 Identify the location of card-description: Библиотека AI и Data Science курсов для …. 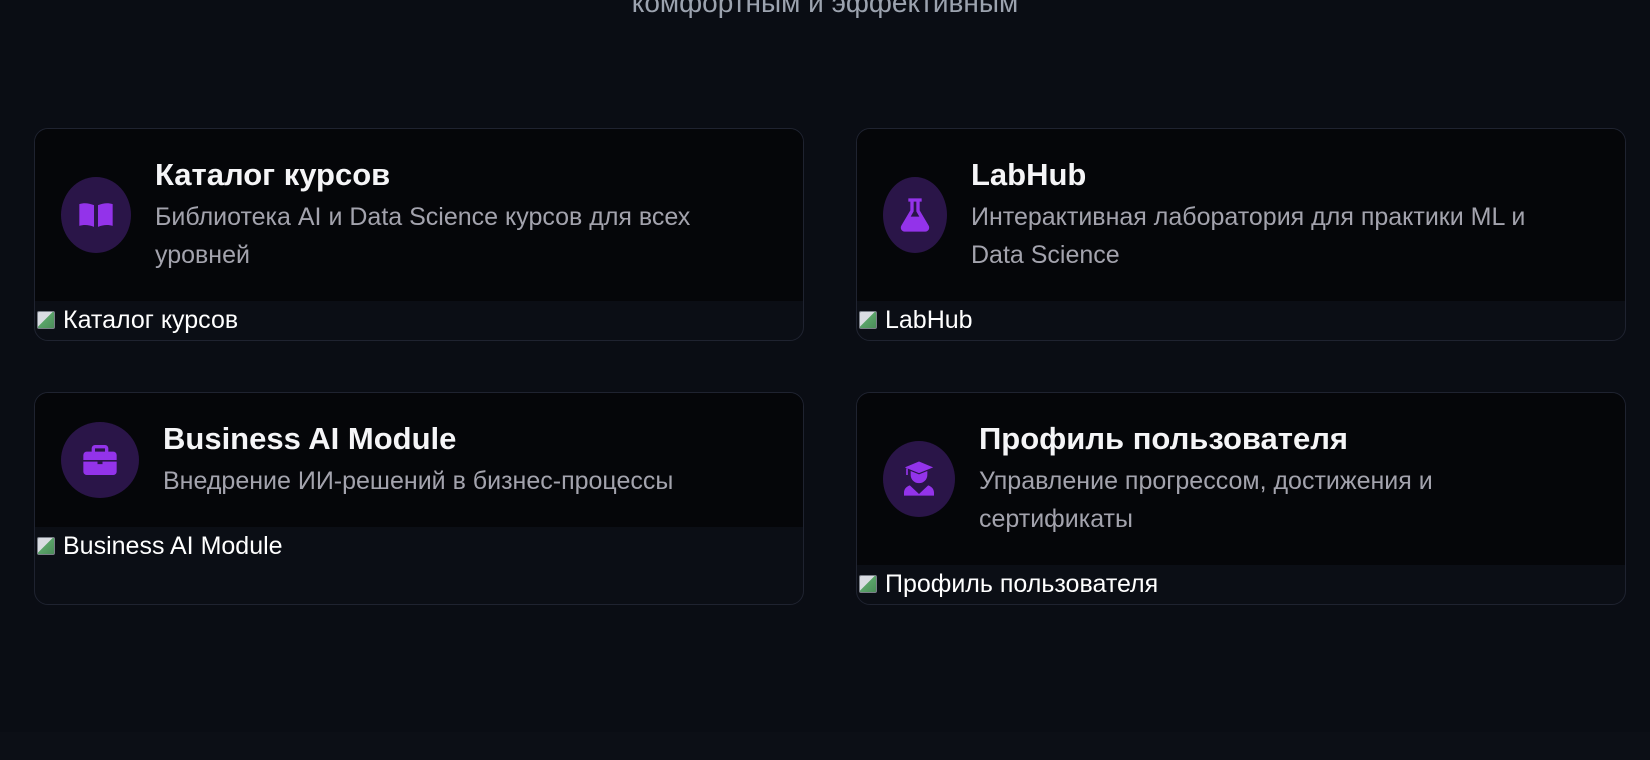
(423, 236).